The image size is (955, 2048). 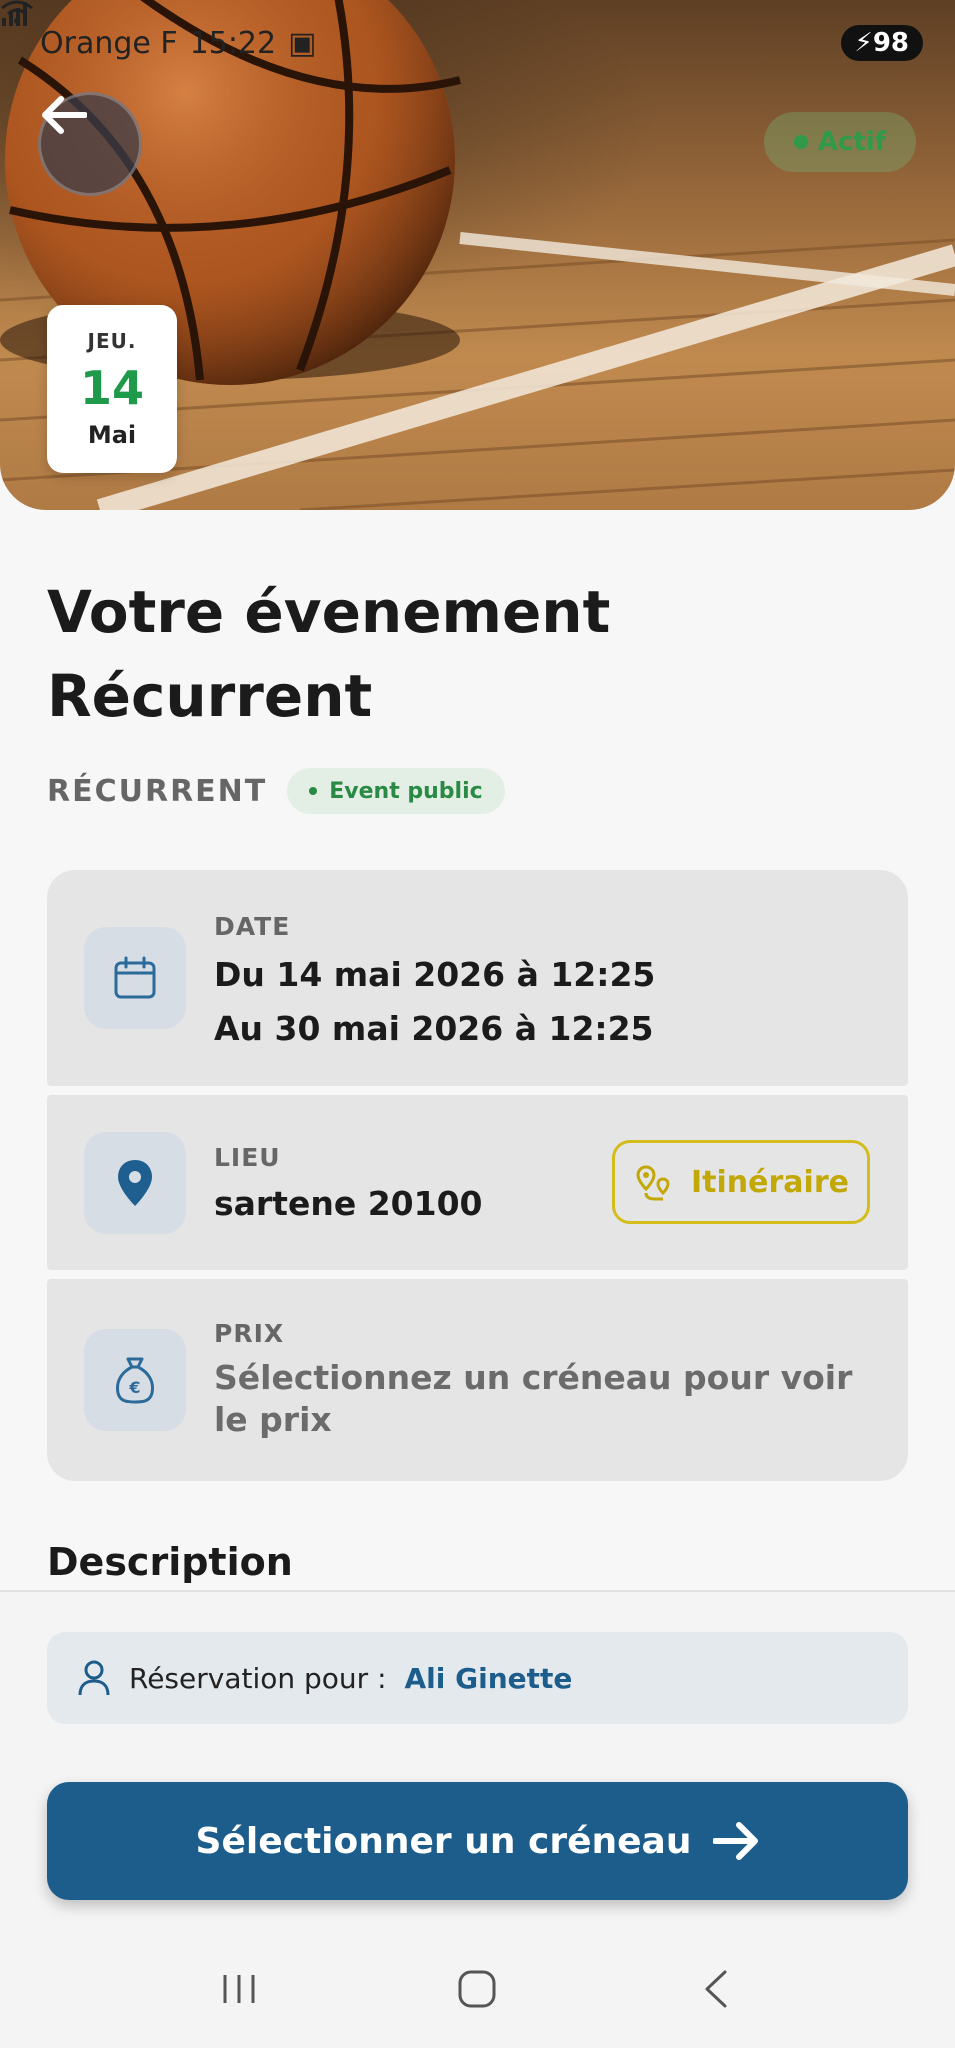 What do you see at coordinates (247, 1157) in the screenshot?
I see `location-label: LIEU` at bounding box center [247, 1157].